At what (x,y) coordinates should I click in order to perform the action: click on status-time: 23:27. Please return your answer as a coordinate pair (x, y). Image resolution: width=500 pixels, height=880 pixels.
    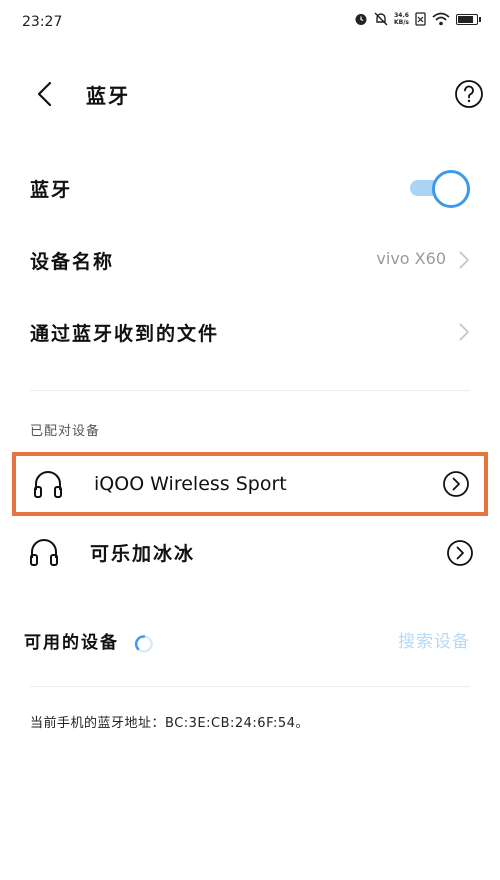
    Looking at the image, I should click on (42, 22).